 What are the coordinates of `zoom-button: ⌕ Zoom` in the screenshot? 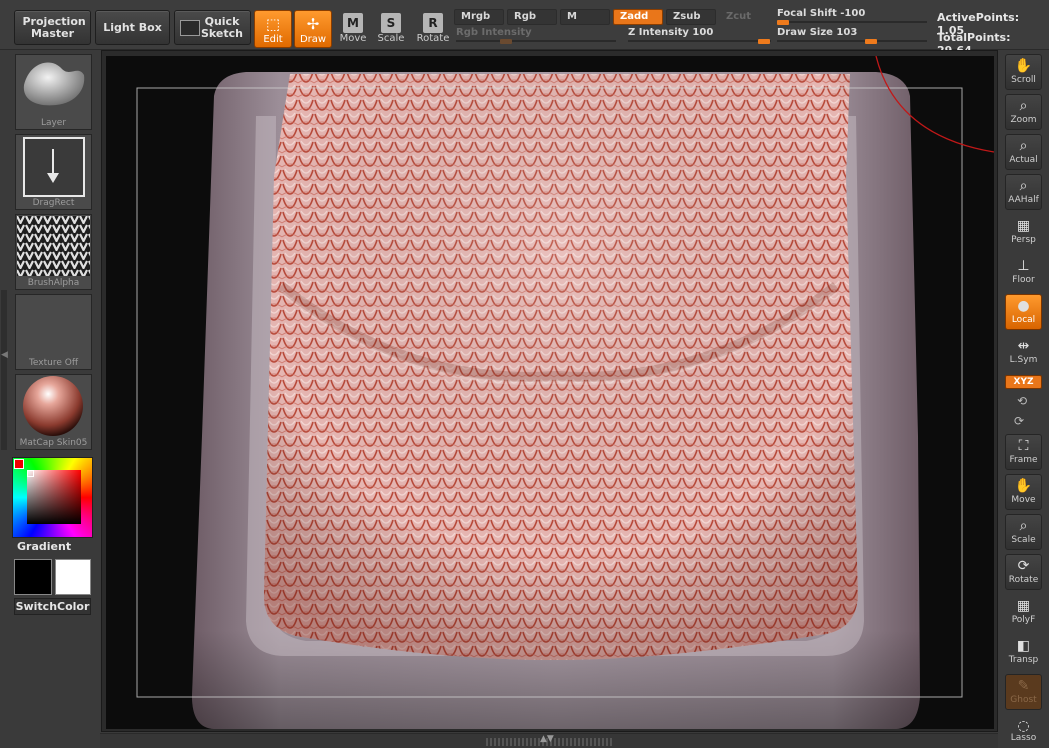 It's located at (1023, 112).